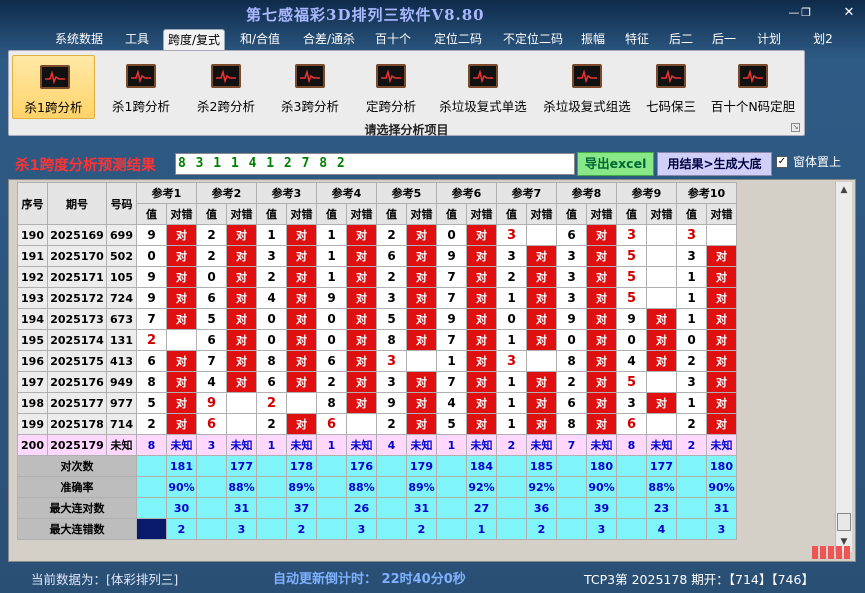 This screenshot has width=865, height=593. Describe the element at coordinates (393, 40) in the screenshot. I see `menu-item-5: 百十个` at that location.